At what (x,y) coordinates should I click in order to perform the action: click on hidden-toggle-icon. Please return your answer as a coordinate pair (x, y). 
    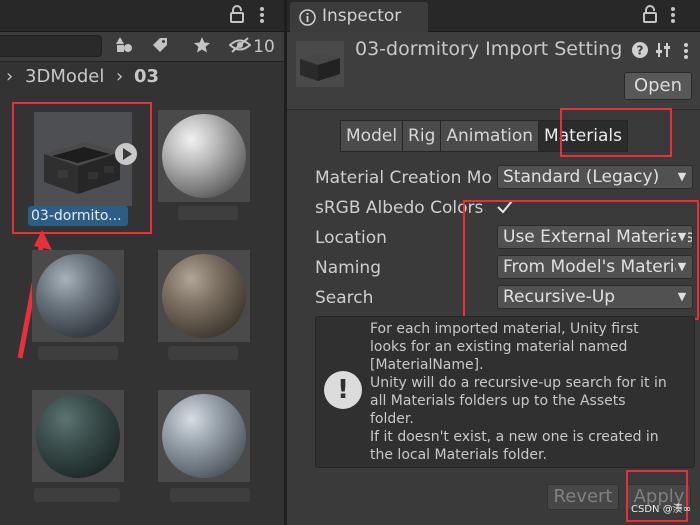
    Looking at the image, I should click on (240, 47).